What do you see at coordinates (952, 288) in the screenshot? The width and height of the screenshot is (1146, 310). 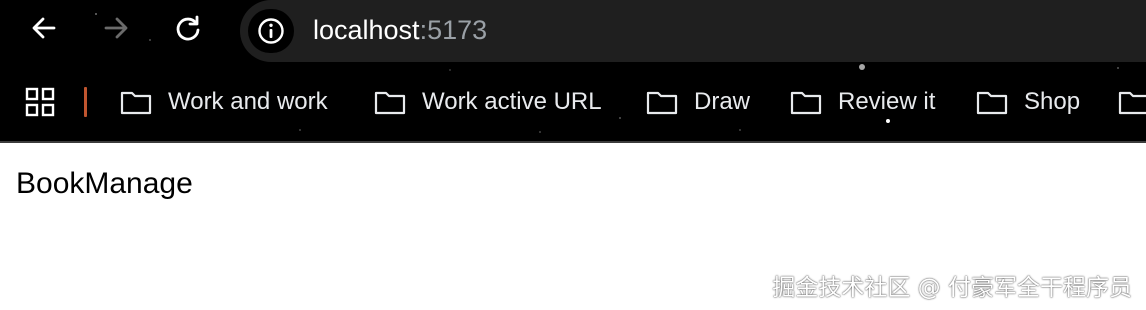 I see `watermark: 掘金技术社区 @ 付豪军全干程序员` at bounding box center [952, 288].